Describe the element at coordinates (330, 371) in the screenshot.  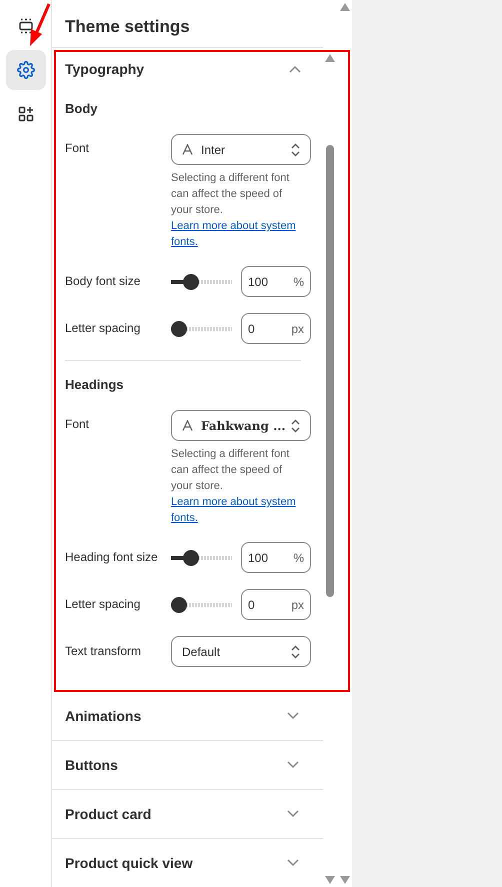
I see `scrollbar-thumb` at that location.